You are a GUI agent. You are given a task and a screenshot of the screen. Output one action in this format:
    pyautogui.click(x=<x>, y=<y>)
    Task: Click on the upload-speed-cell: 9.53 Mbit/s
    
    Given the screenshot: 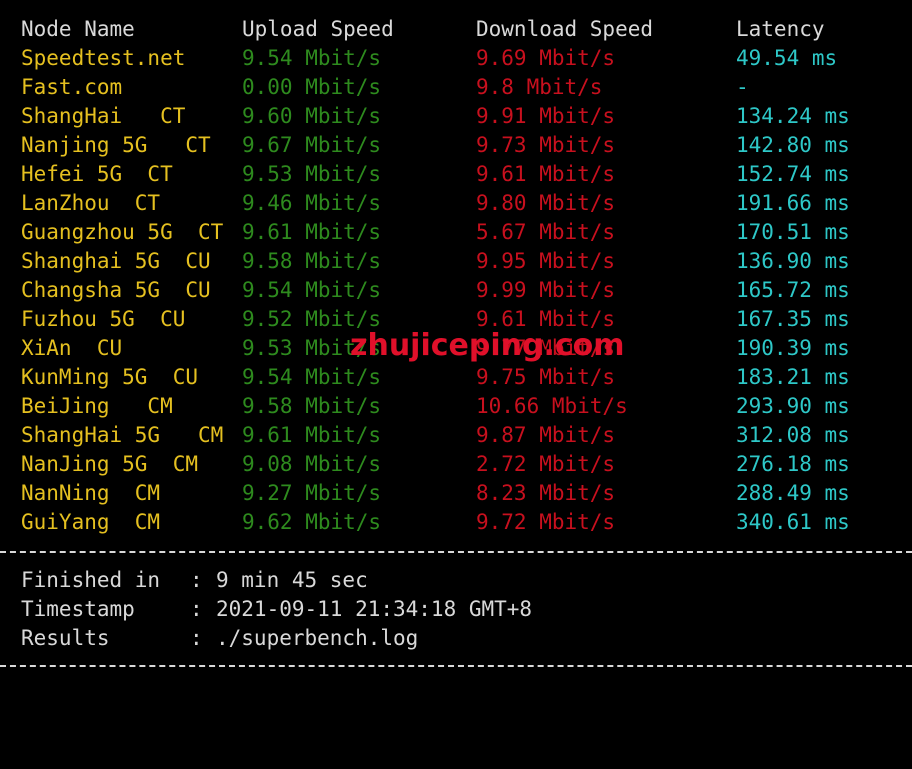 What is the action you would take?
    pyautogui.click(x=312, y=174)
    